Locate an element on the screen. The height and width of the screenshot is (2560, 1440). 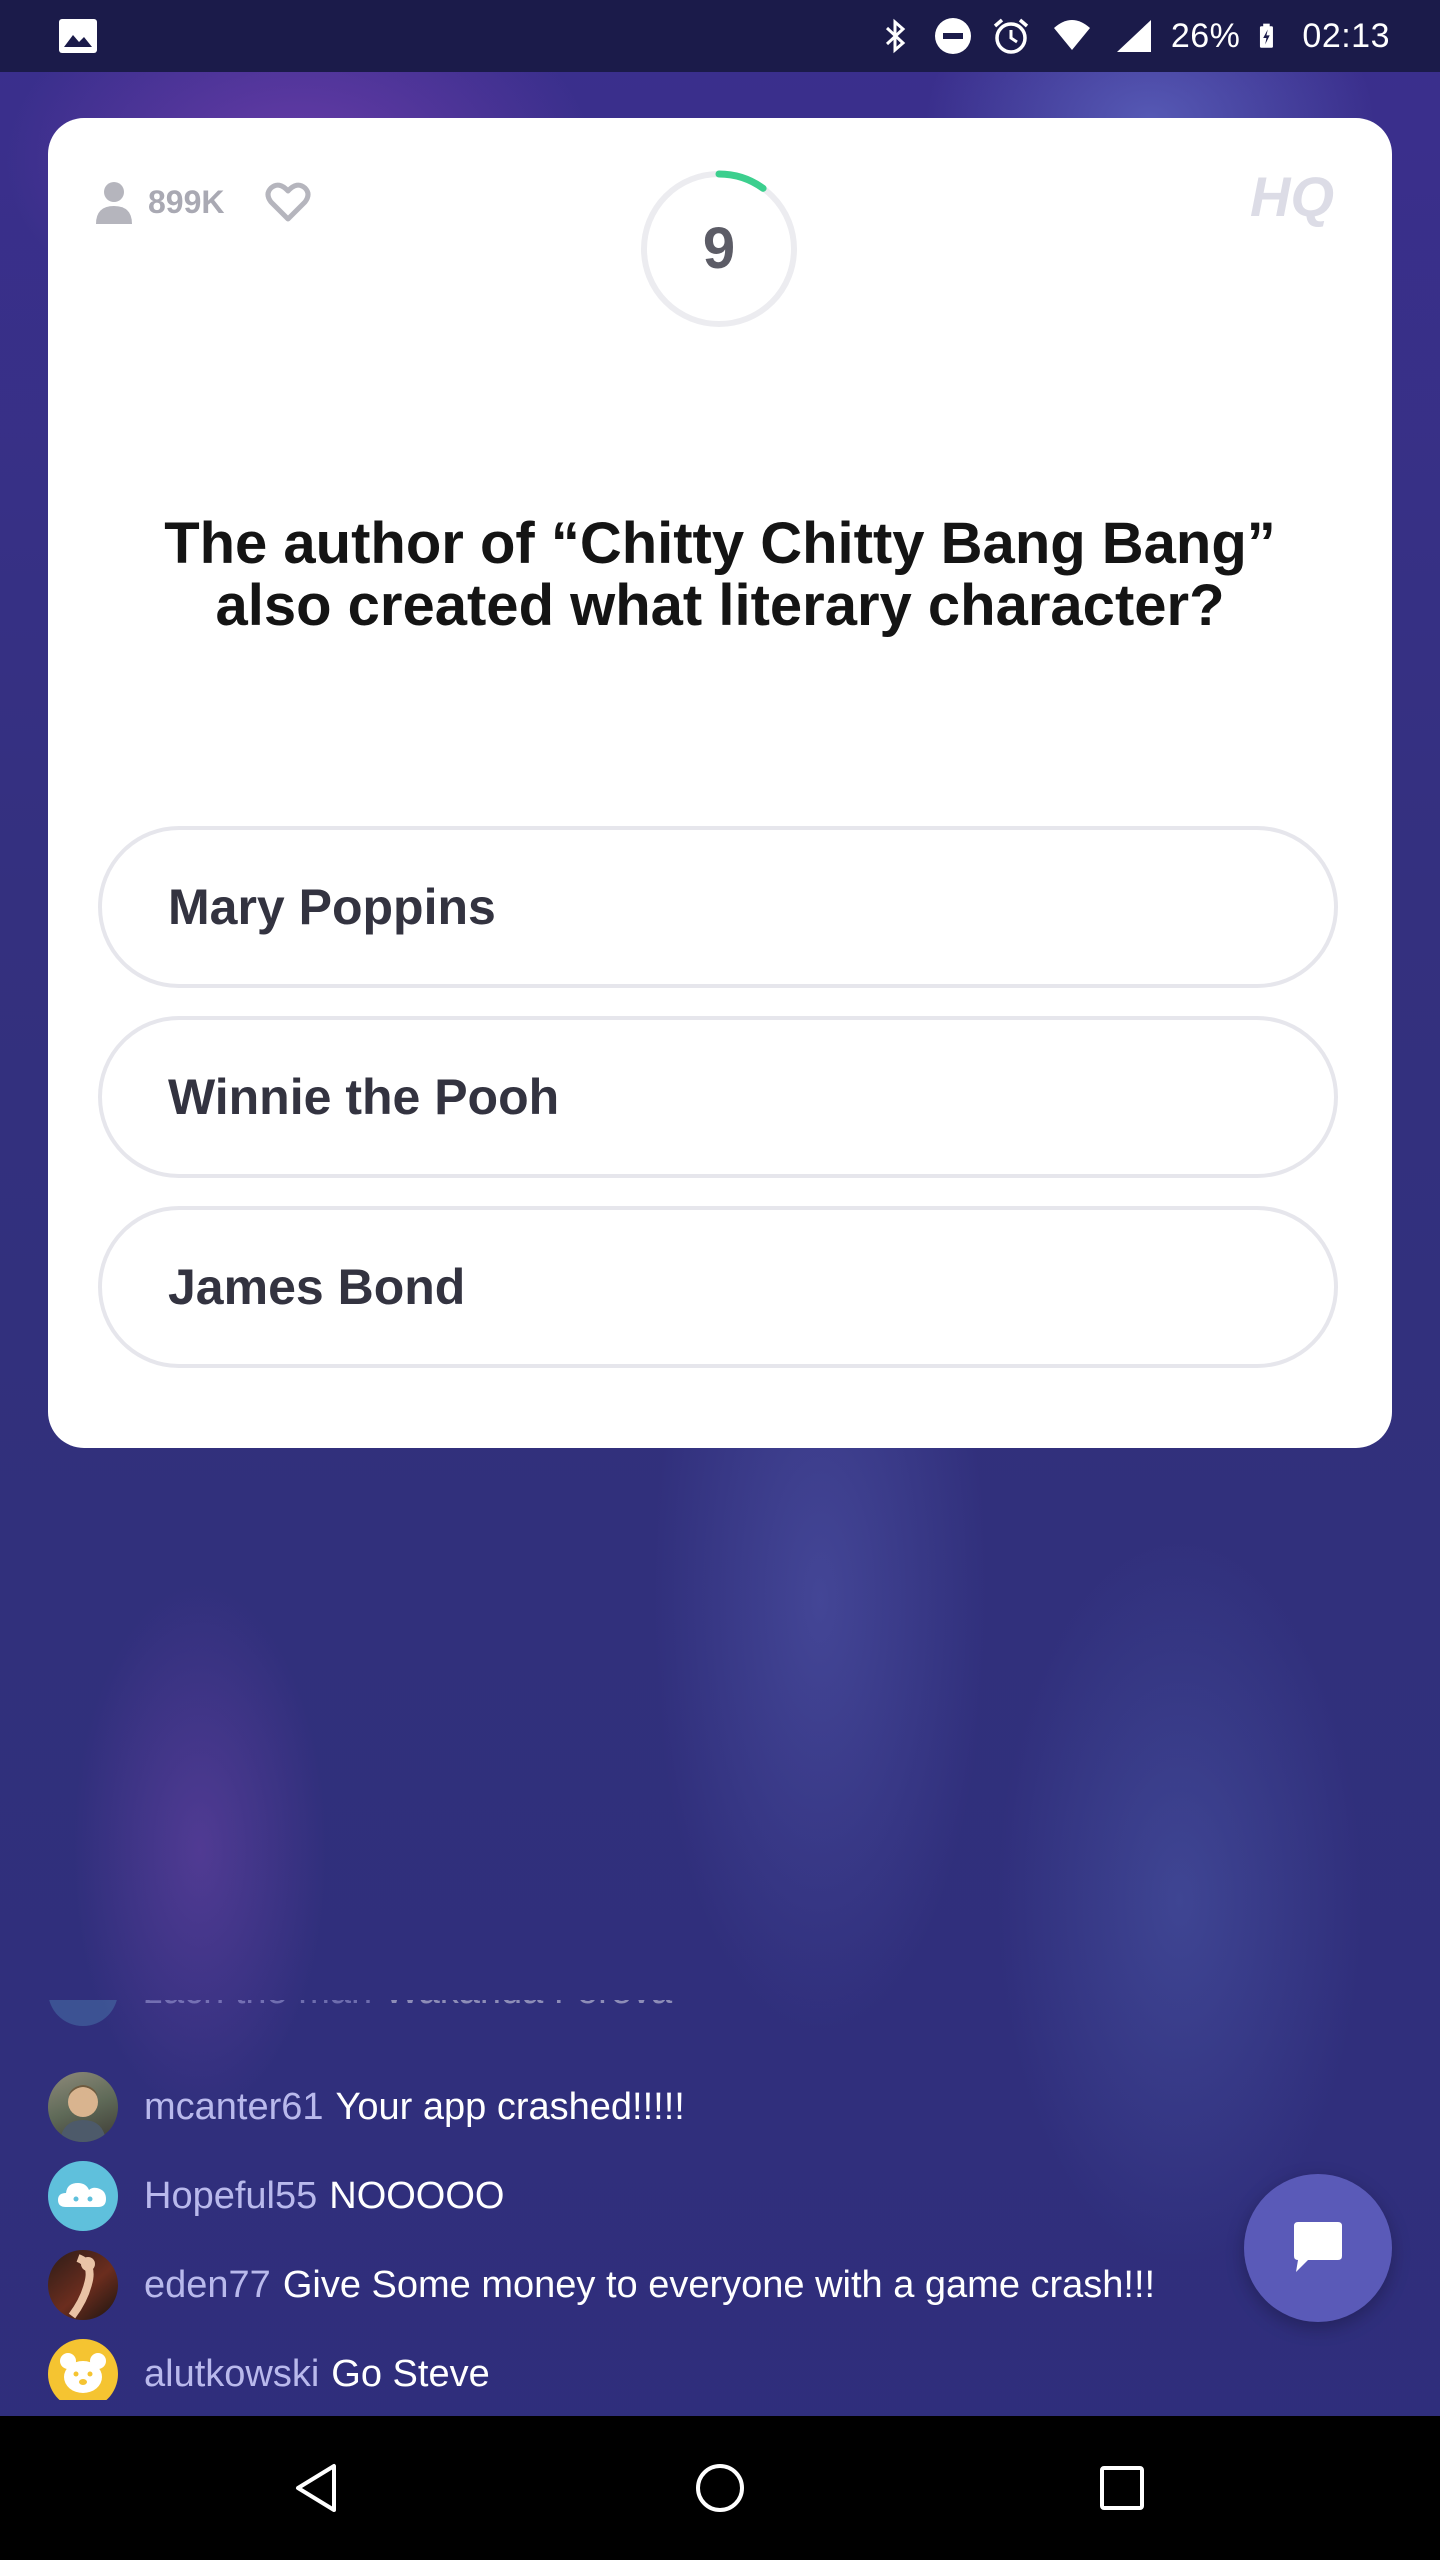
chat-text: Wakanda Foreva is located at coordinates (528, 2006).